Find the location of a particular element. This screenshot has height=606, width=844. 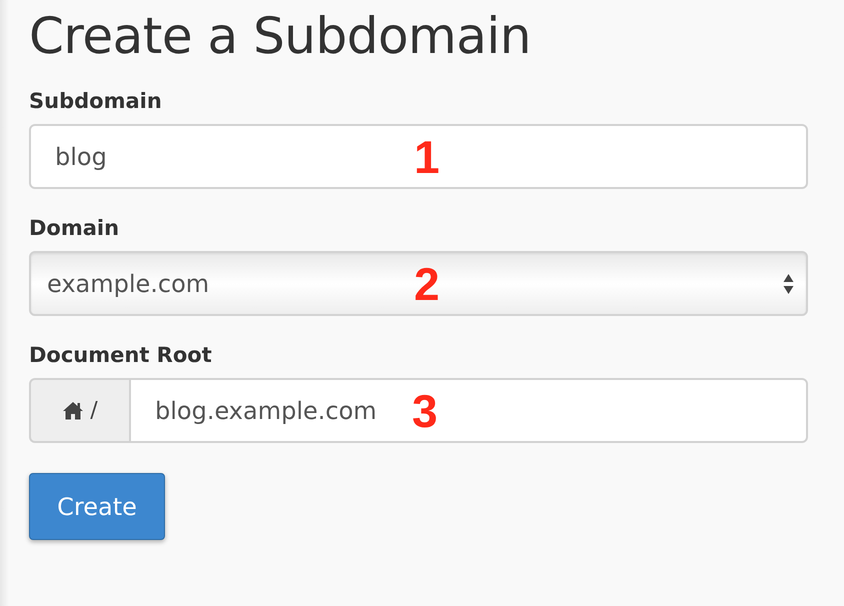

input-field: blog 1 is located at coordinates (418, 156).